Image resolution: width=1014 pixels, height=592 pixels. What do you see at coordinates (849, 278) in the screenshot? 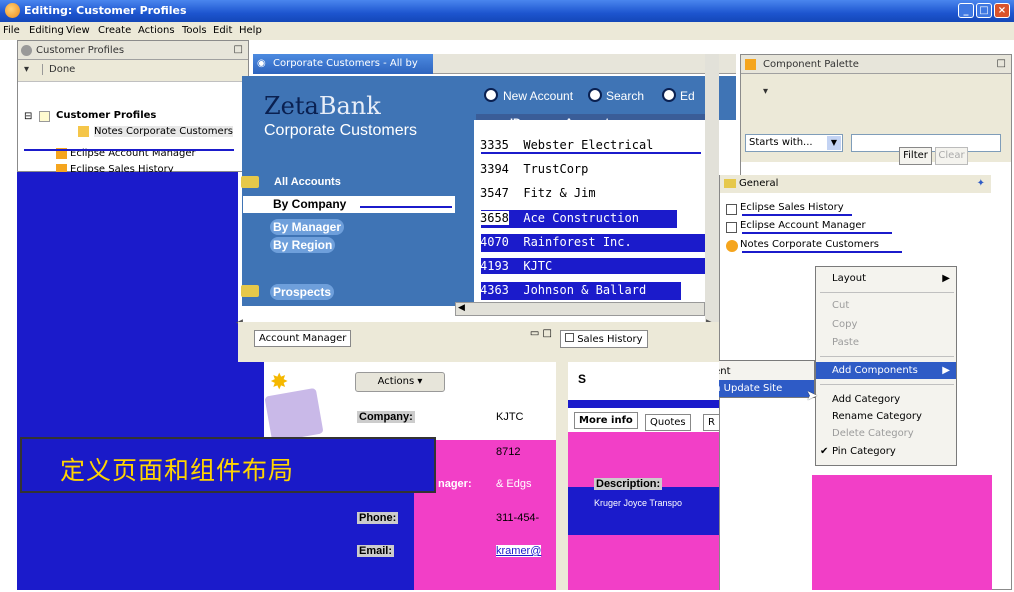
I see `menu-item-label: Layout` at bounding box center [849, 278].